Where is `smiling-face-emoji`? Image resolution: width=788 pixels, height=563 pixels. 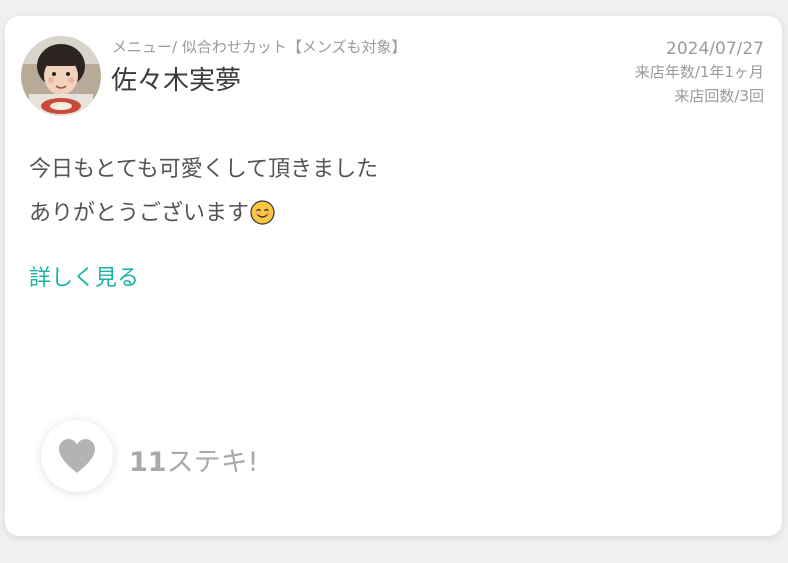 smiling-face-emoji is located at coordinates (262, 211).